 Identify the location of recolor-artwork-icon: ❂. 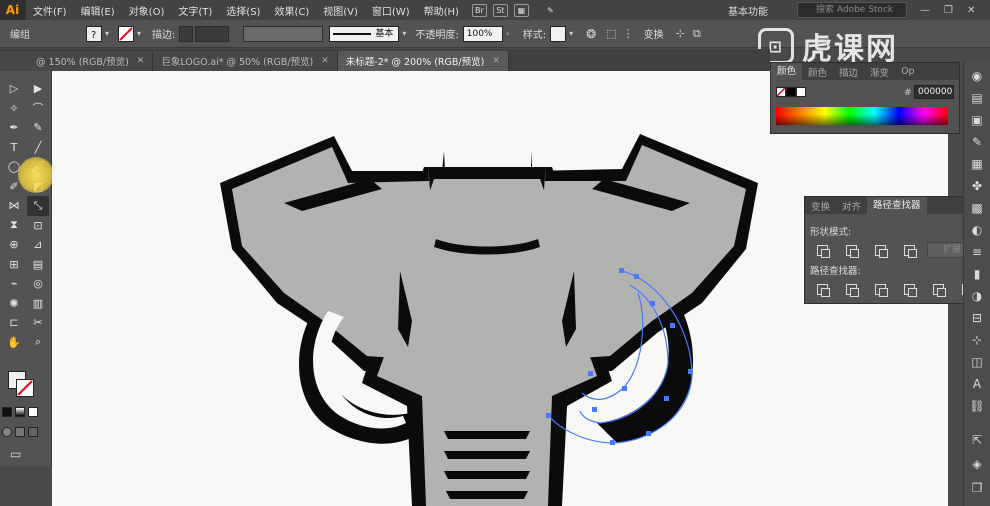
(591, 34).